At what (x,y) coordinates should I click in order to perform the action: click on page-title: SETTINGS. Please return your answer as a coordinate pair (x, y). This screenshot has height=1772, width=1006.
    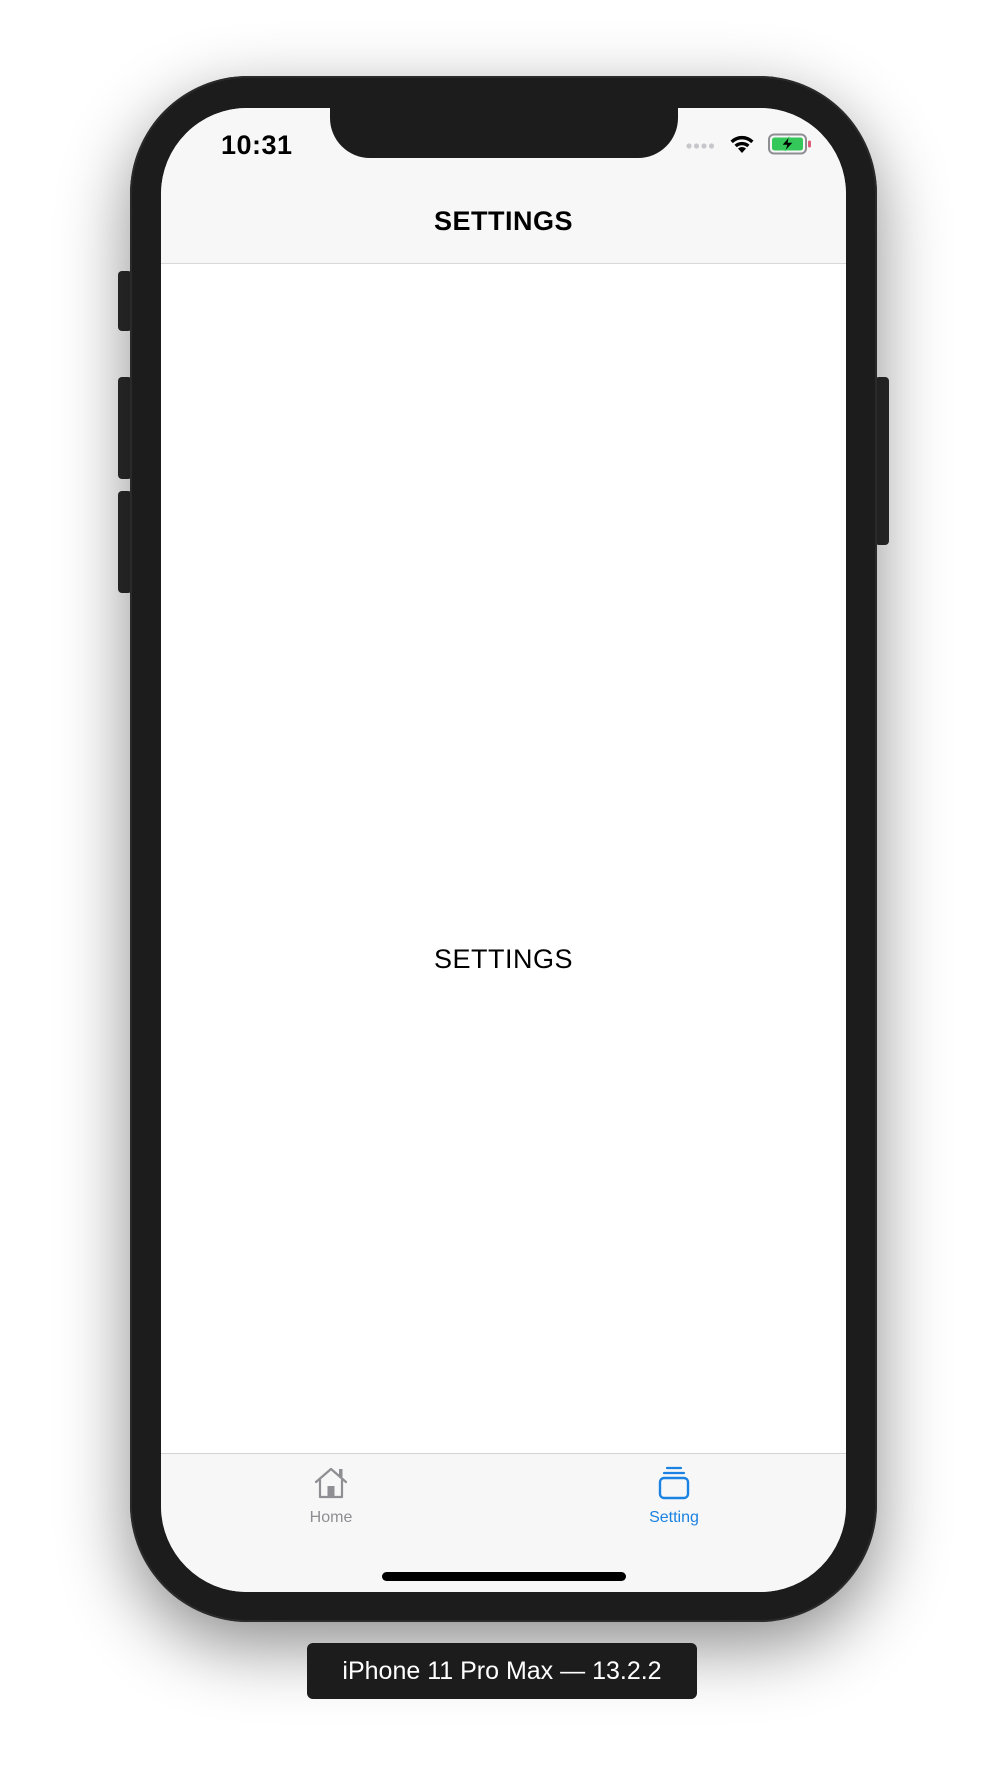
    Looking at the image, I should click on (503, 221).